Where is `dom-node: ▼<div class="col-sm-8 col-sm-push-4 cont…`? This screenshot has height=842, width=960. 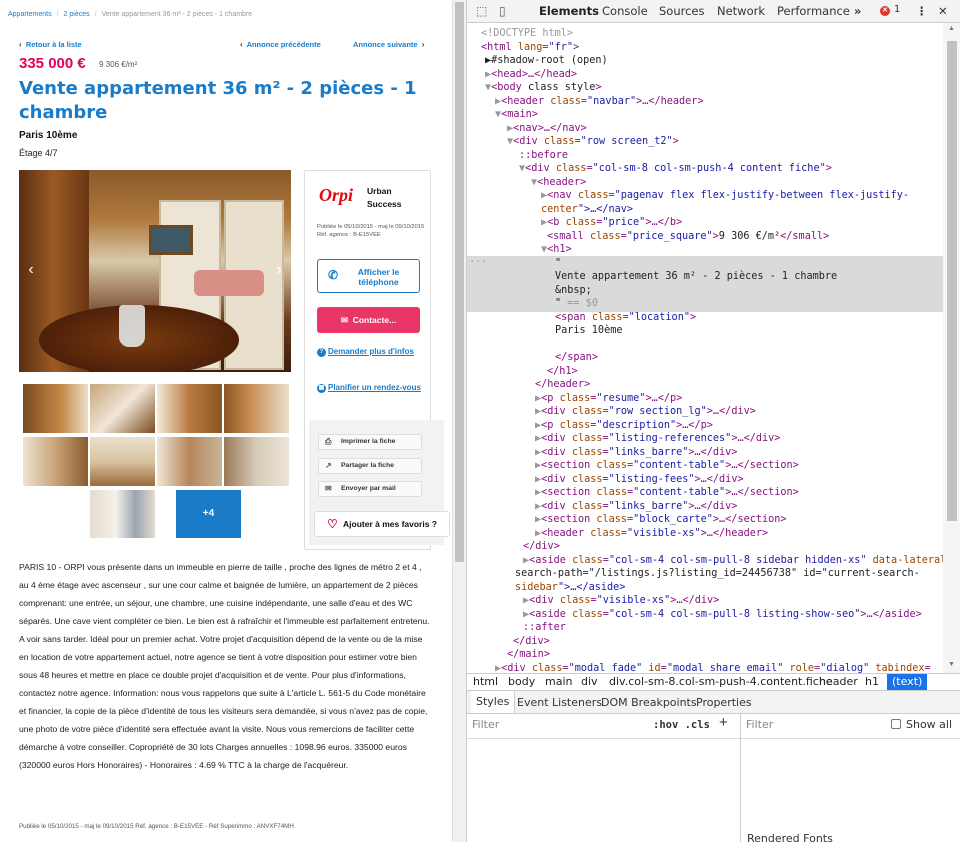 dom-node: ▼<div class="col-sm-8 col-sm-push-4 cont… is located at coordinates (675, 169).